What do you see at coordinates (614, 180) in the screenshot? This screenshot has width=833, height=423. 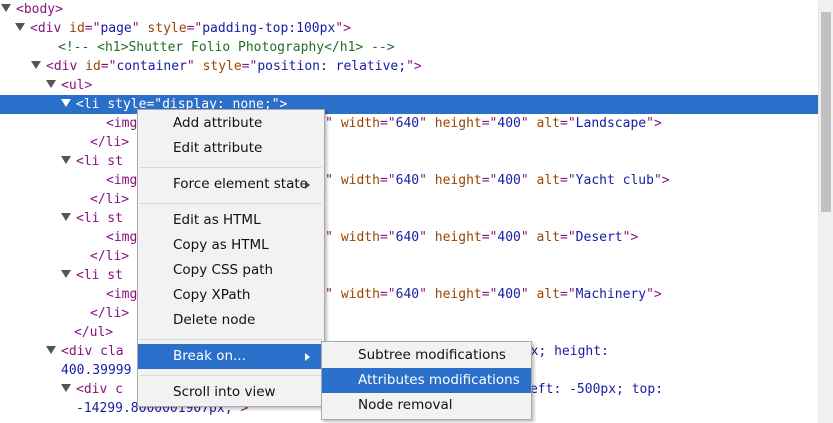 I see `code-token: Yacht club` at bounding box center [614, 180].